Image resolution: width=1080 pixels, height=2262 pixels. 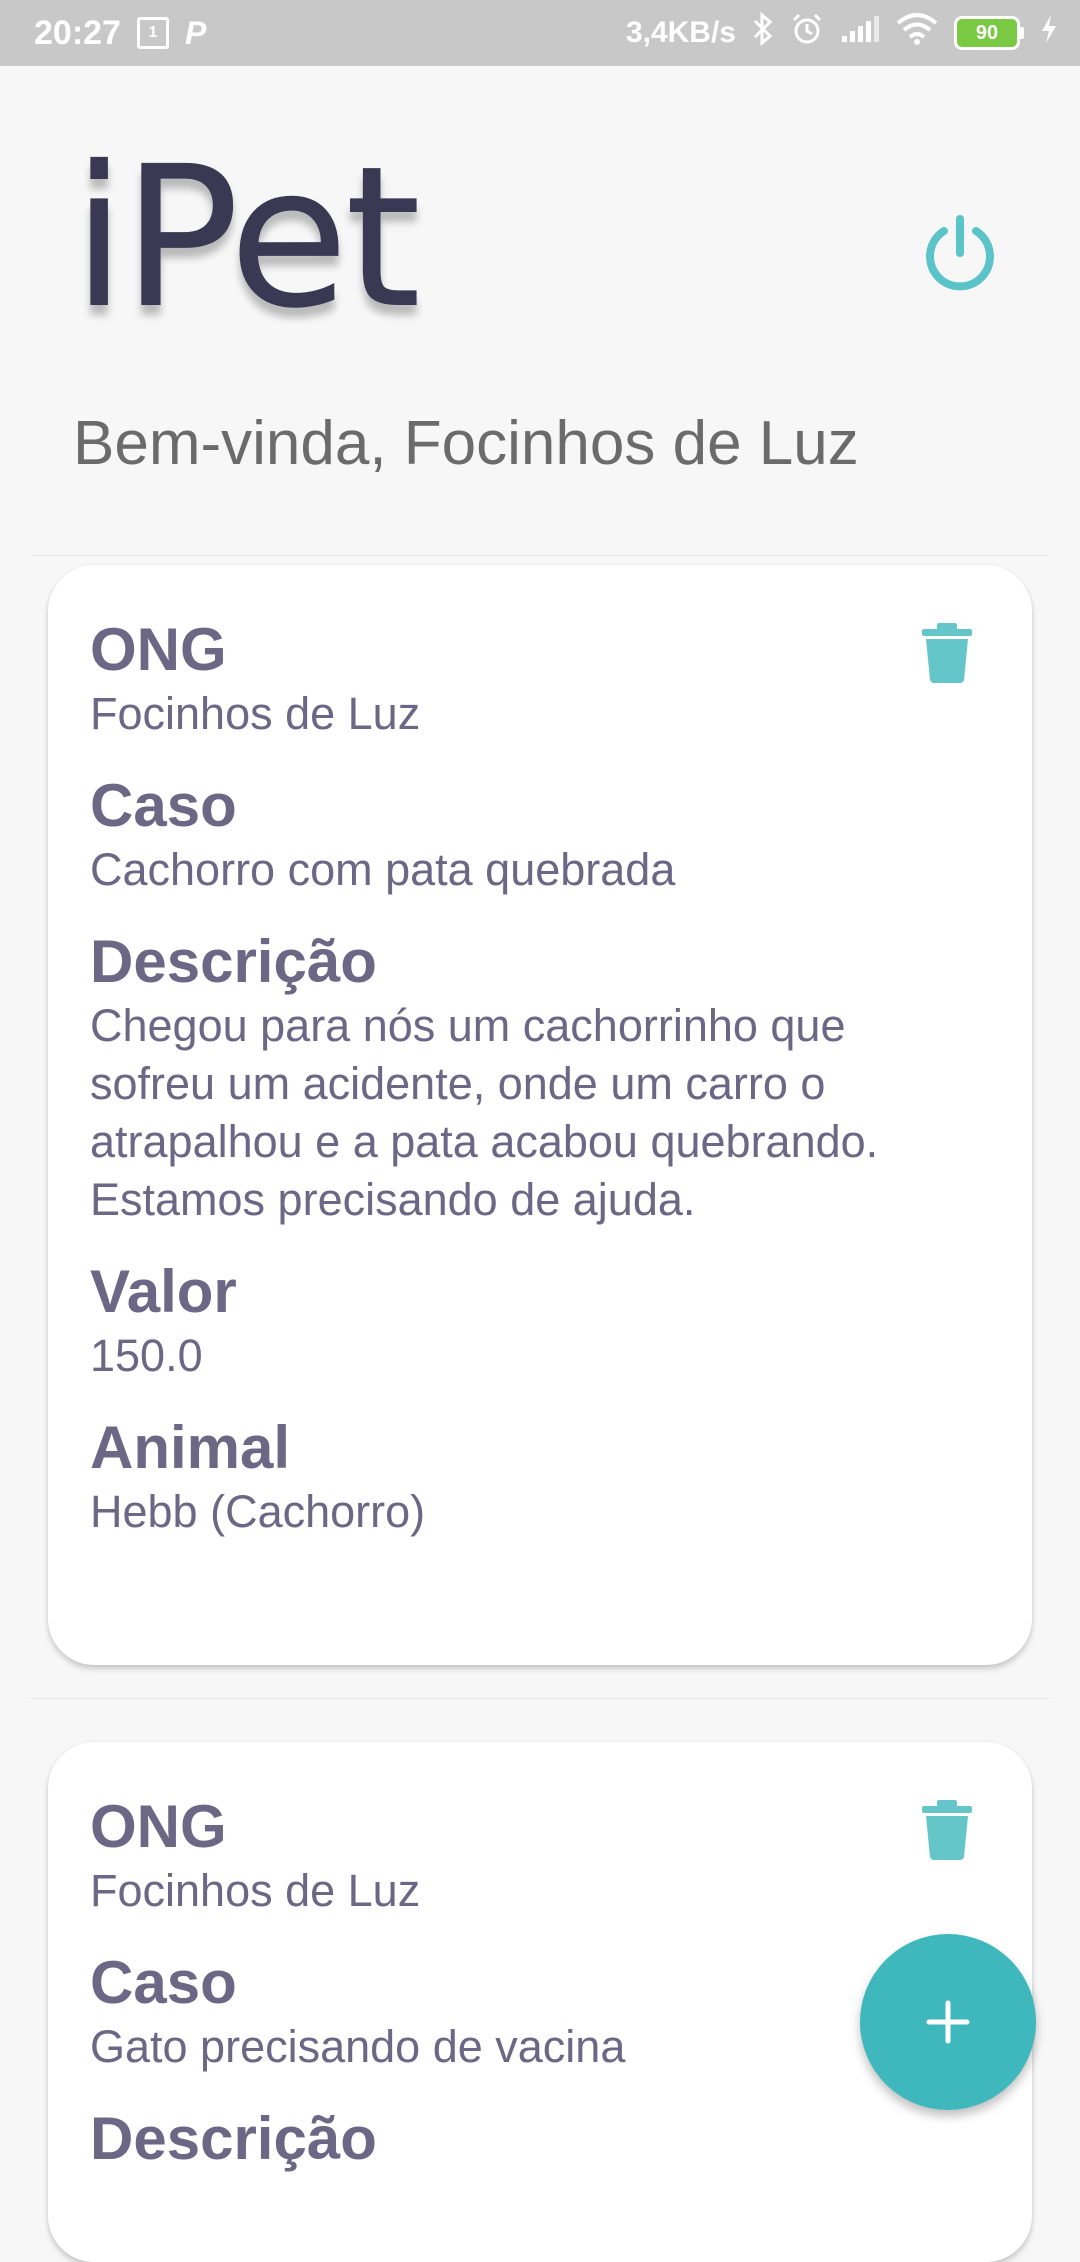 I want to click on add-case-button, so click(x=948, y=2022).